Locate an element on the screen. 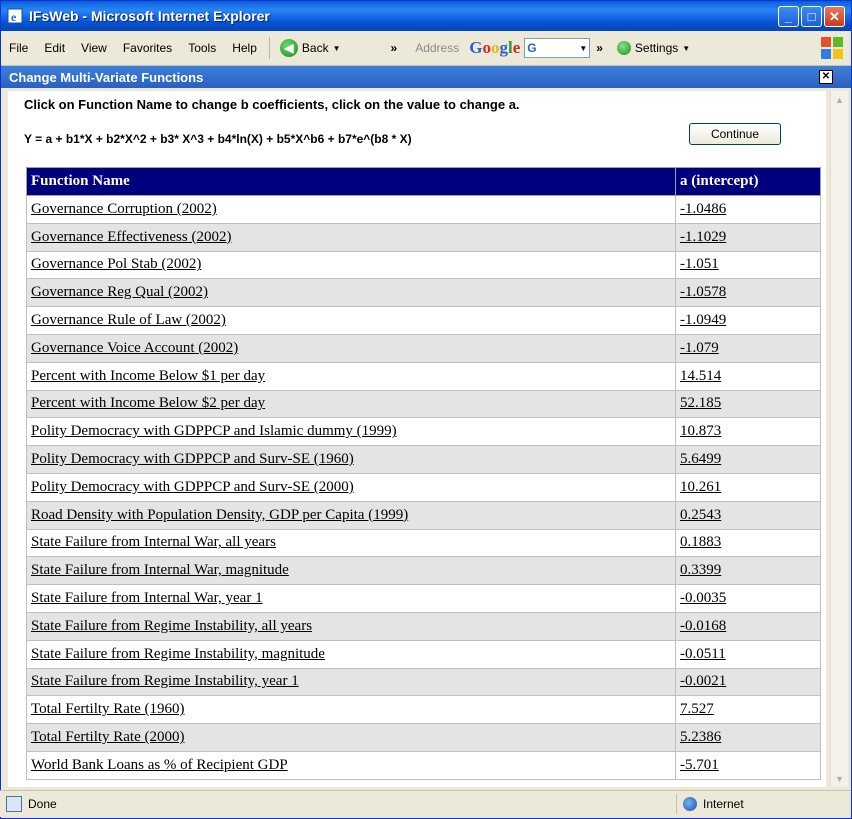 The image size is (852, 819). intercept-value-link: 0.3399 is located at coordinates (700, 570).